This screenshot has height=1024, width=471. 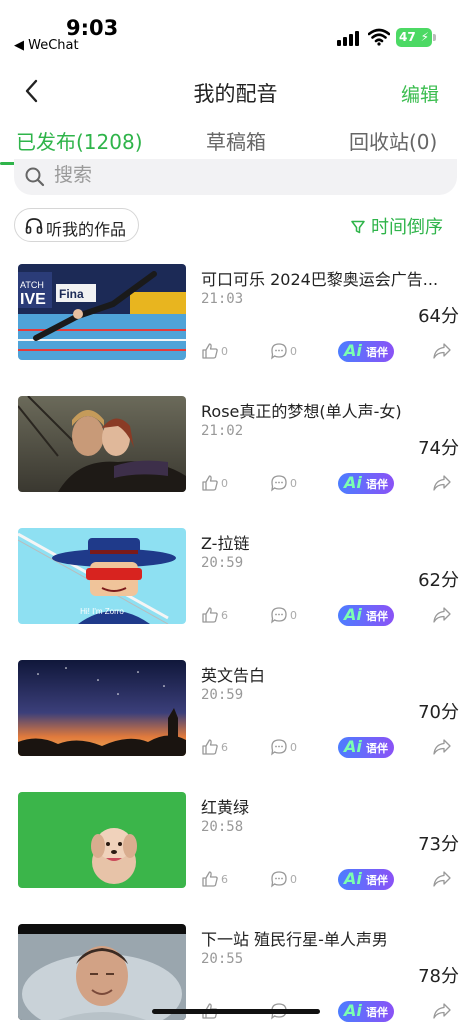 What do you see at coordinates (235, 972) in the screenshot?
I see `list-item: 下一站 殖民行星-单人声男 20:55 78分 Ai 语伴` at bounding box center [235, 972].